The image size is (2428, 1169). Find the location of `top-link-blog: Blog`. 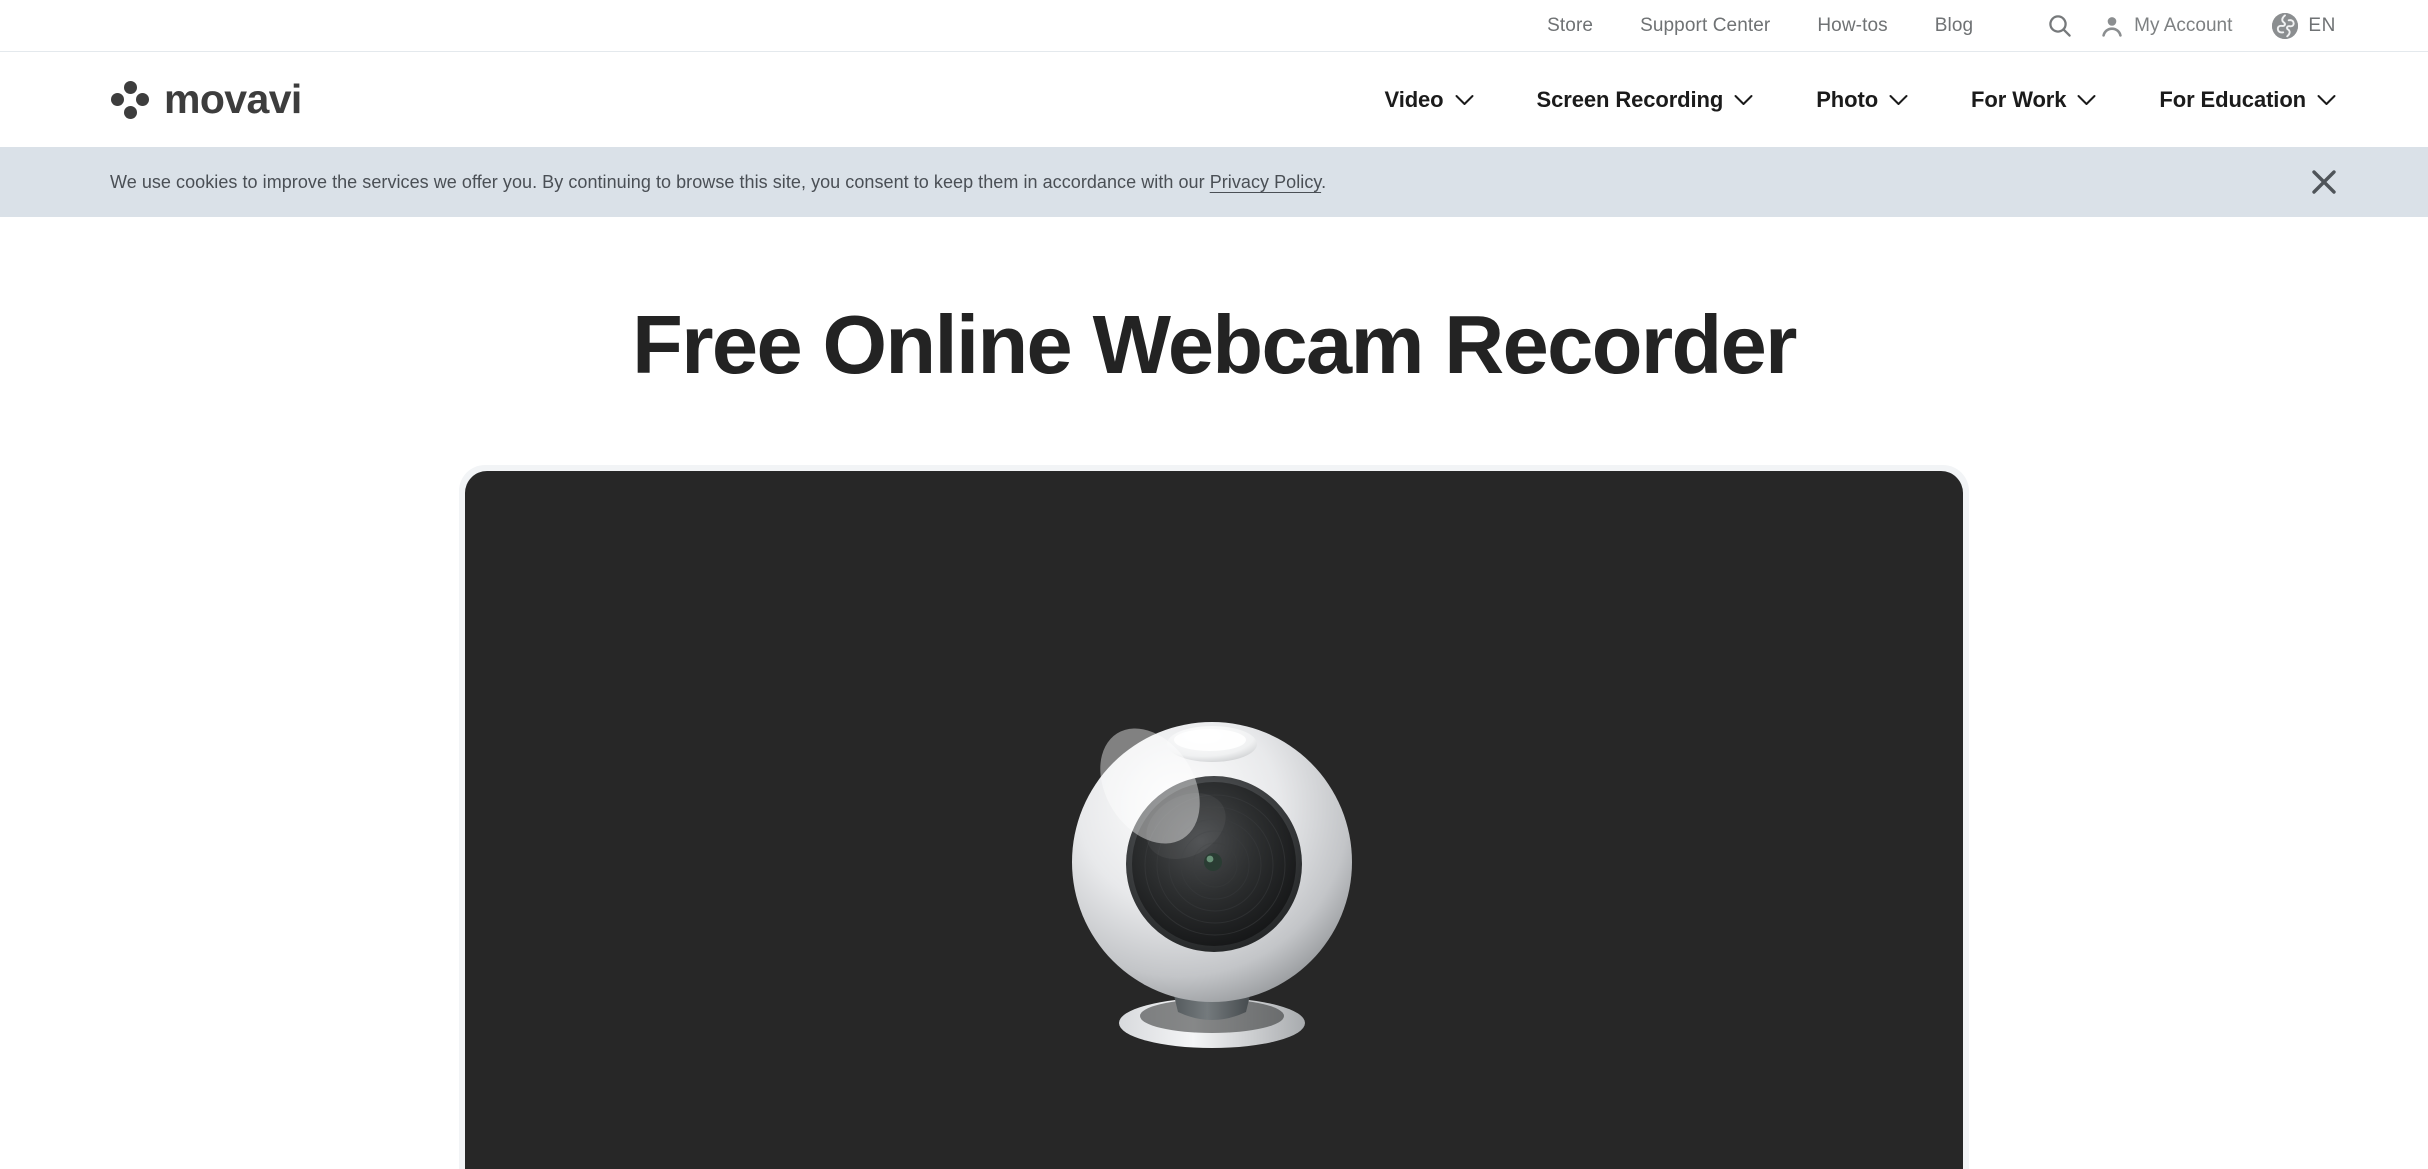

top-link-blog: Blog is located at coordinates (1954, 26).